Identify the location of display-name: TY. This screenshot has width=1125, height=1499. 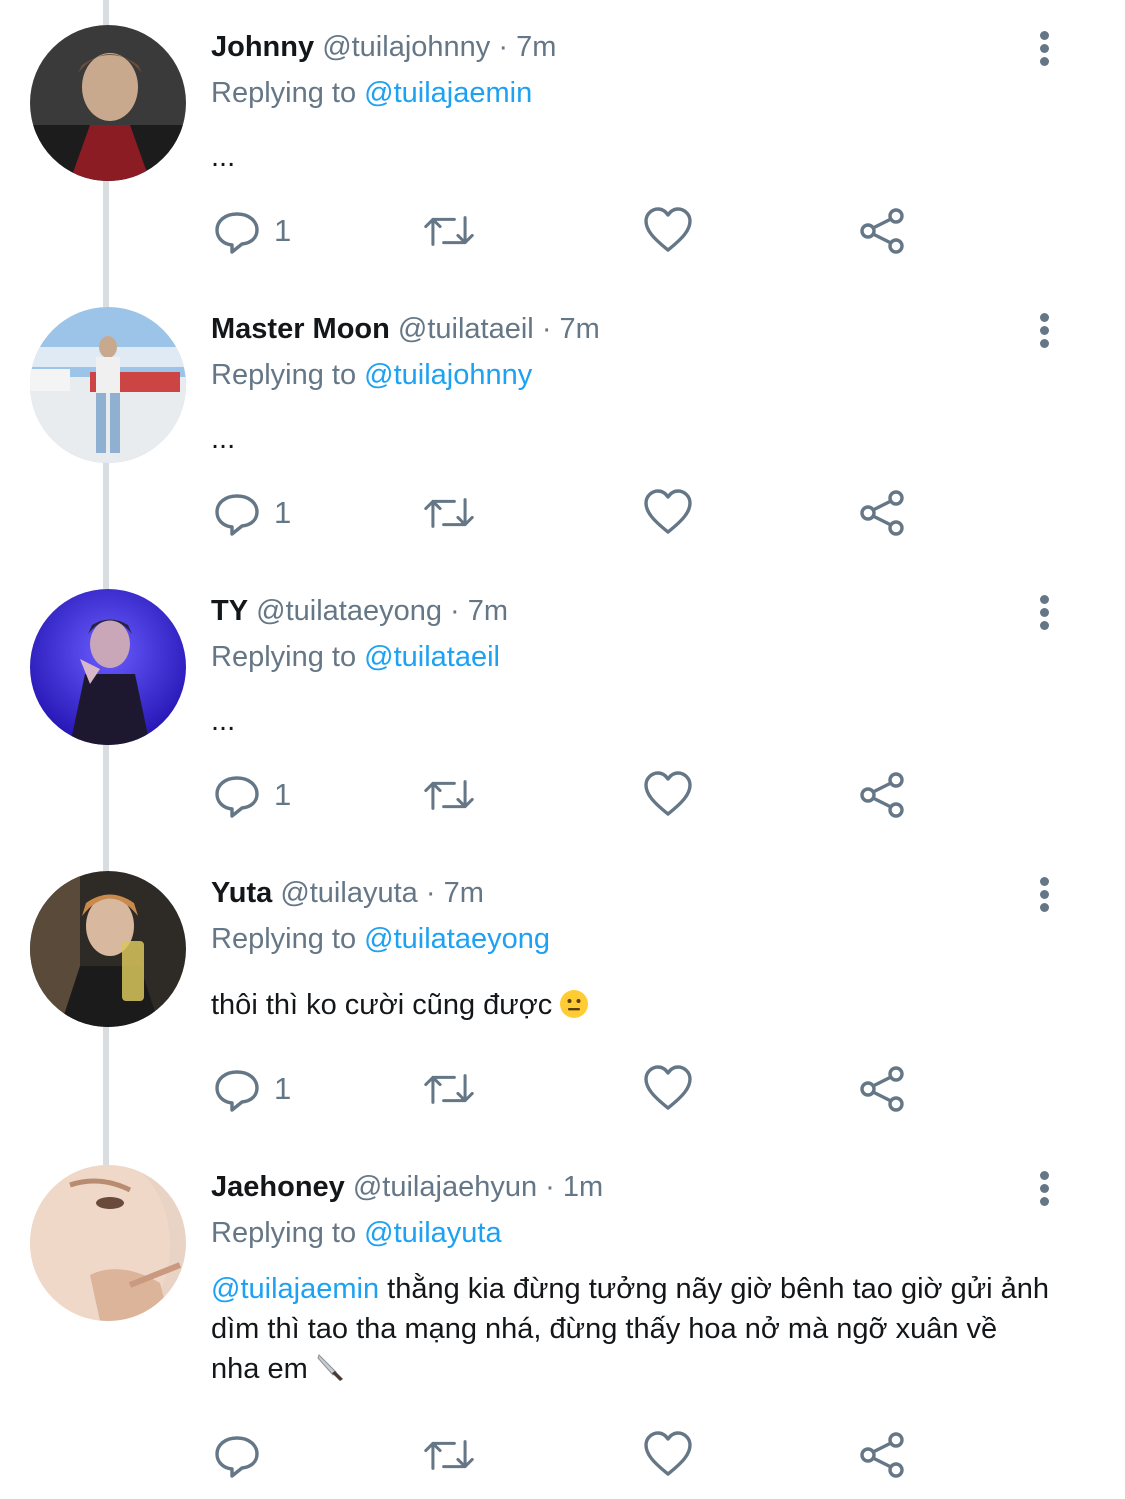
(229, 611).